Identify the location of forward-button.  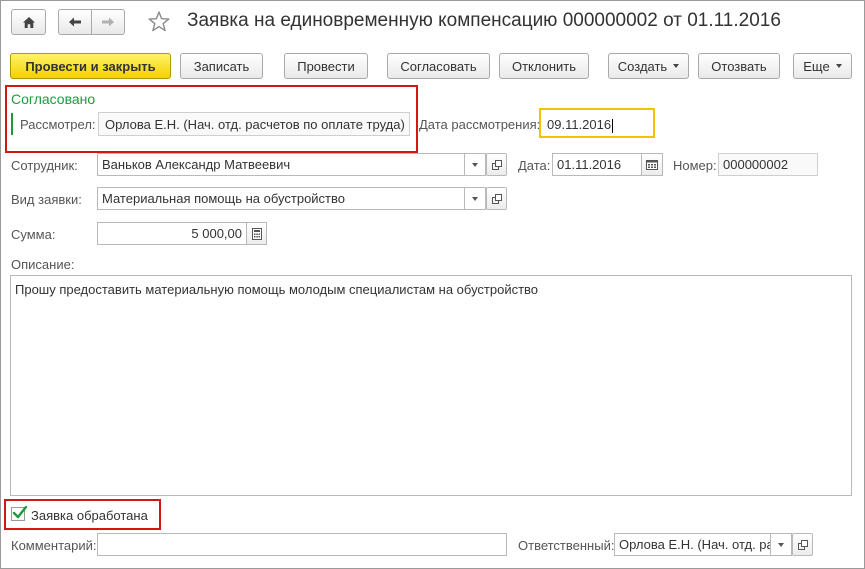
(108, 22).